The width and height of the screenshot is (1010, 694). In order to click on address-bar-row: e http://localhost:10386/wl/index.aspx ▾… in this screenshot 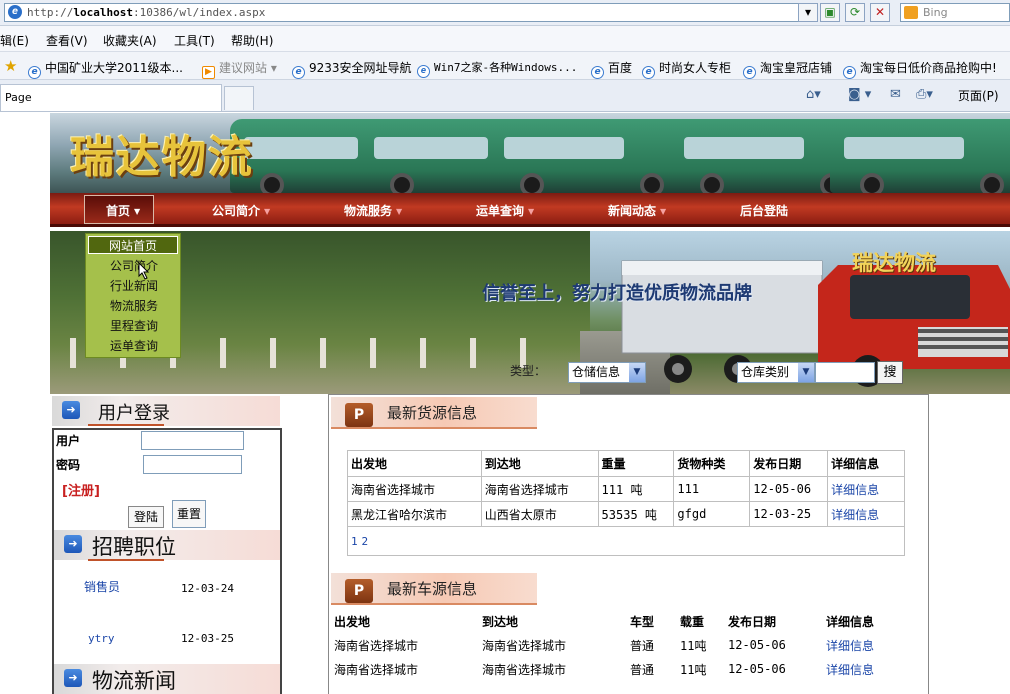, I will do `click(505, 13)`.